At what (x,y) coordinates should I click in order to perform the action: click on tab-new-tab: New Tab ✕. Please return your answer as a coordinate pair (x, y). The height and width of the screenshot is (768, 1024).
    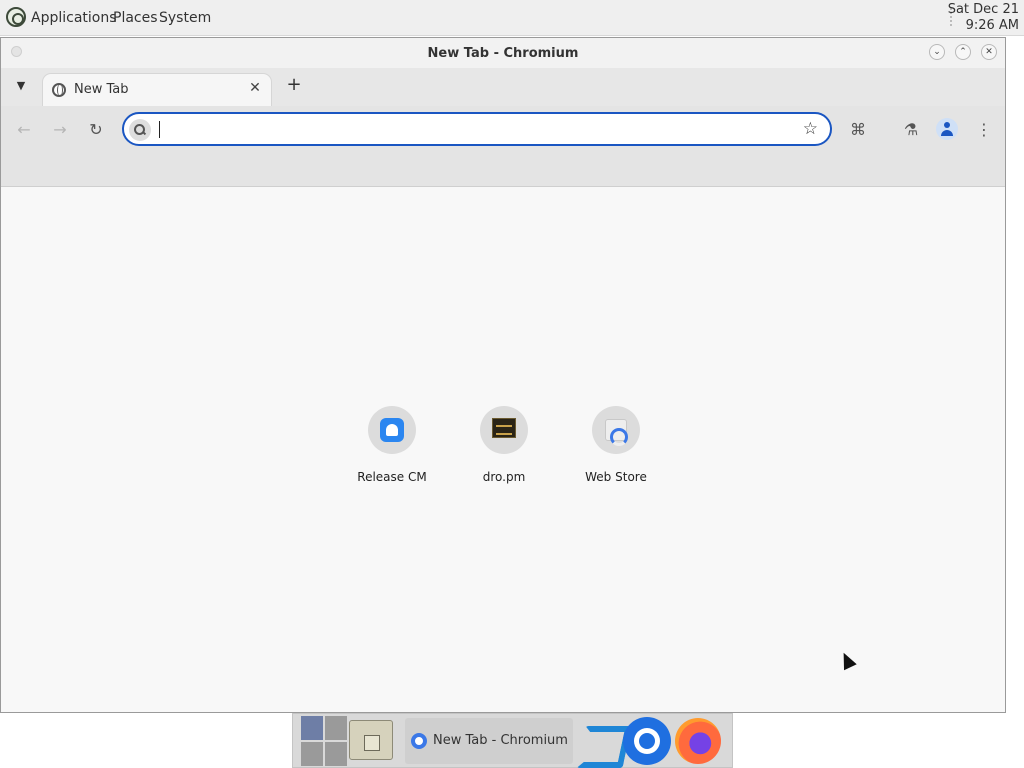
    Looking at the image, I should click on (157, 89).